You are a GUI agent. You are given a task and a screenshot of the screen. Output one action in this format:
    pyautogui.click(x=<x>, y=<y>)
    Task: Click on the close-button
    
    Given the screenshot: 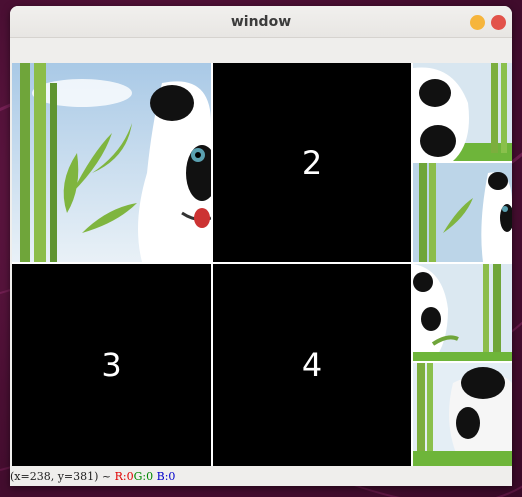 What is the action you would take?
    pyautogui.click(x=498, y=22)
    